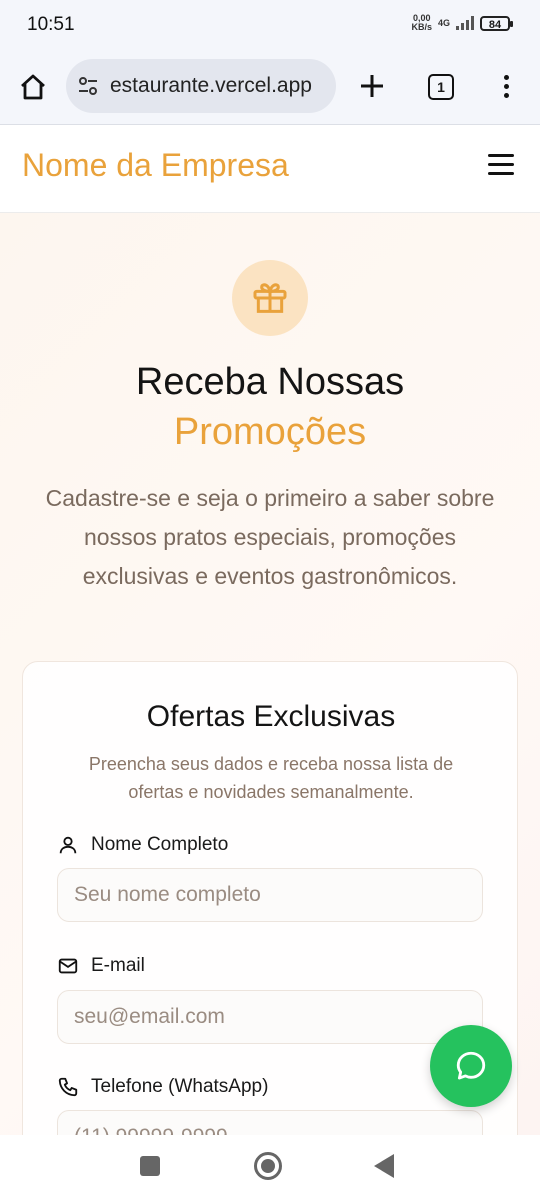  I want to click on chat-bubble-icon, so click(471, 1065).